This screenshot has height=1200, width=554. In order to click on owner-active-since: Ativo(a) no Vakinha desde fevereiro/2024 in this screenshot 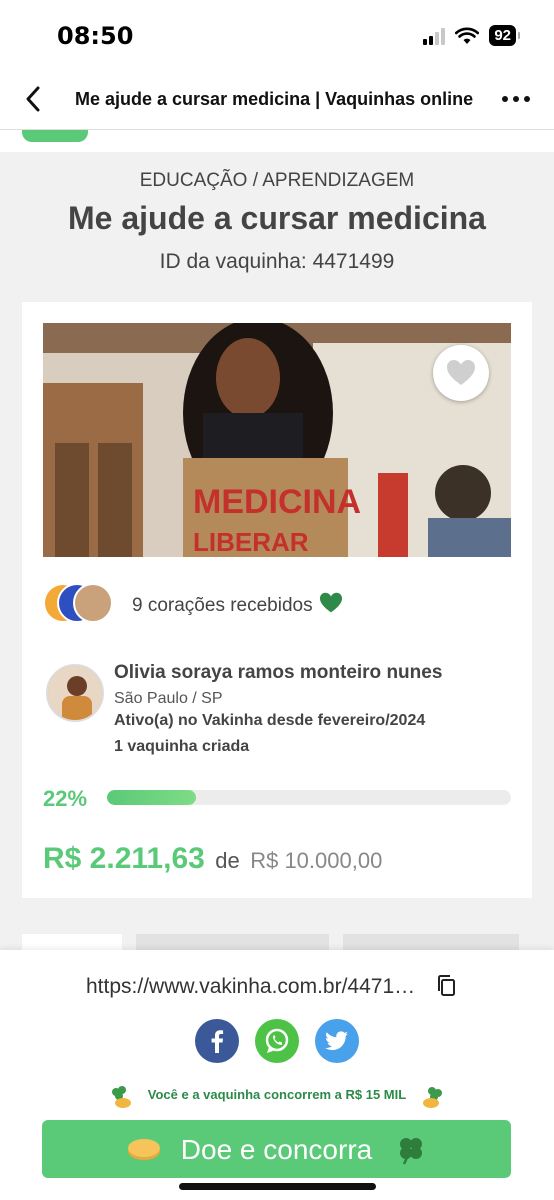, I will do `click(270, 720)`.